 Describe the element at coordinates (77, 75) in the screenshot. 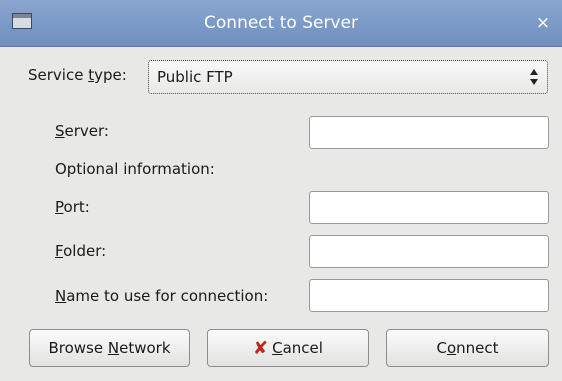

I see `service-type-label: Service type:` at that location.